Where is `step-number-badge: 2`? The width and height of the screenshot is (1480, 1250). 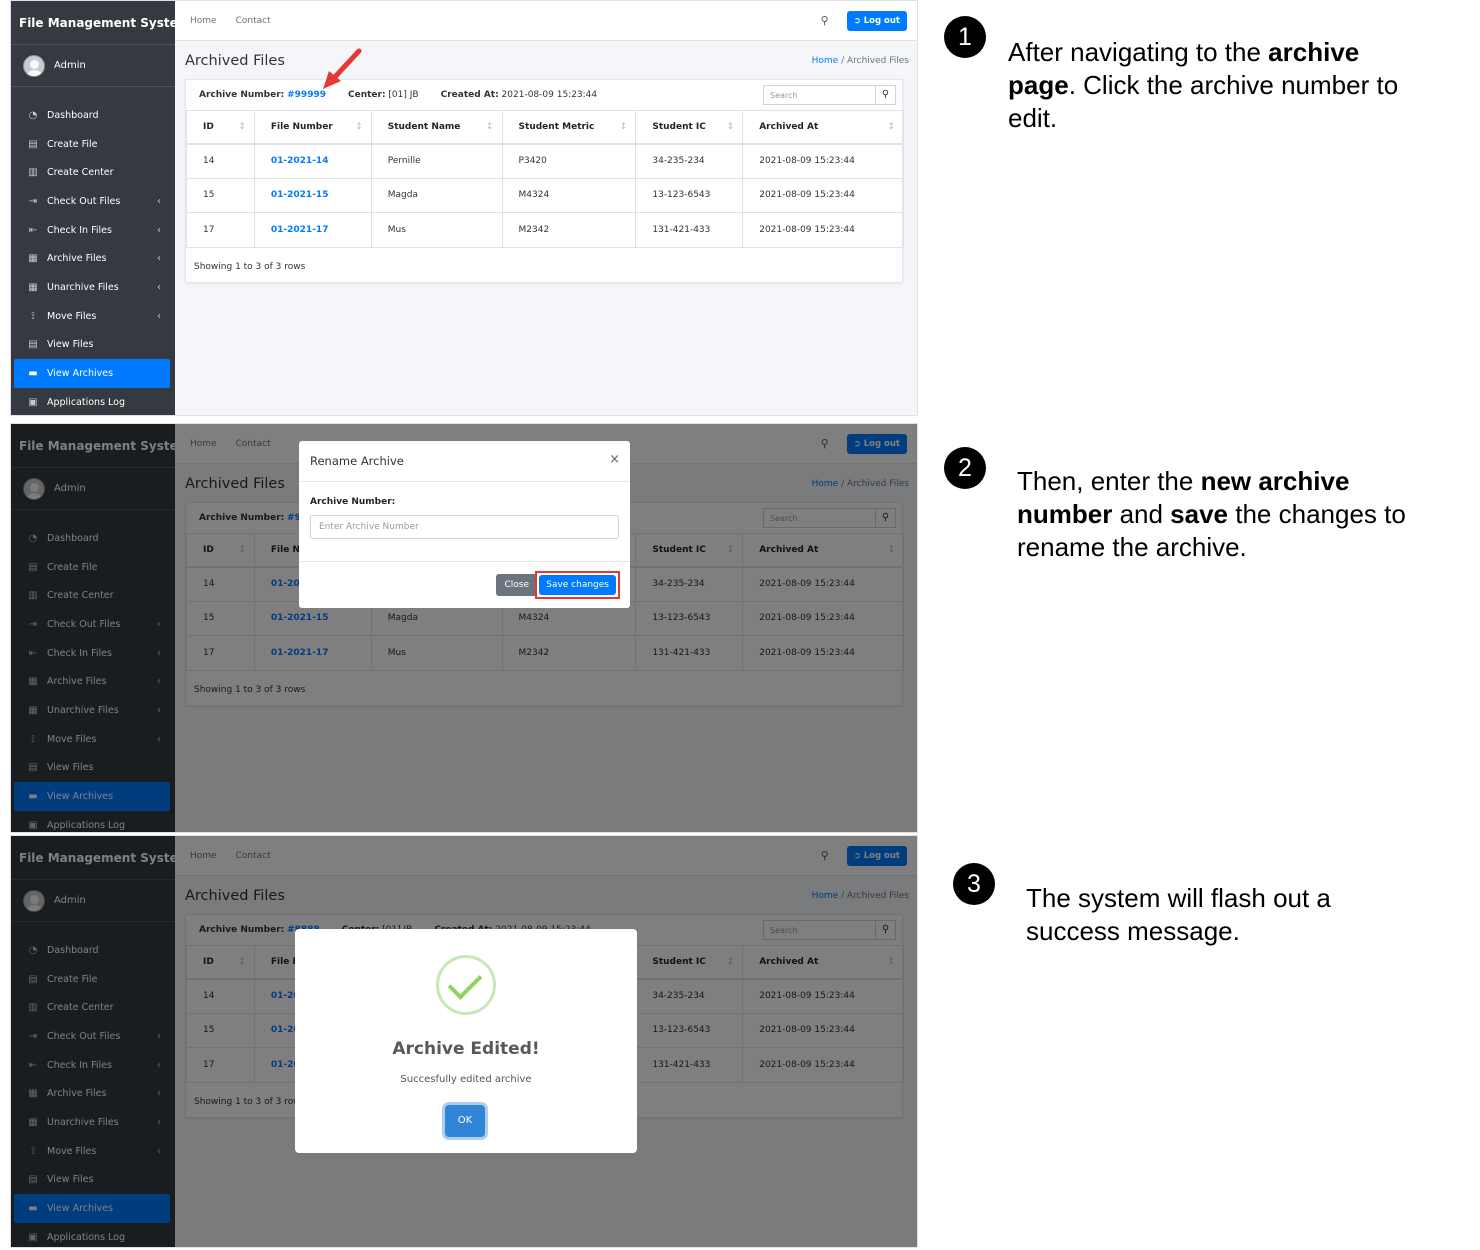 step-number-badge: 2 is located at coordinates (965, 468).